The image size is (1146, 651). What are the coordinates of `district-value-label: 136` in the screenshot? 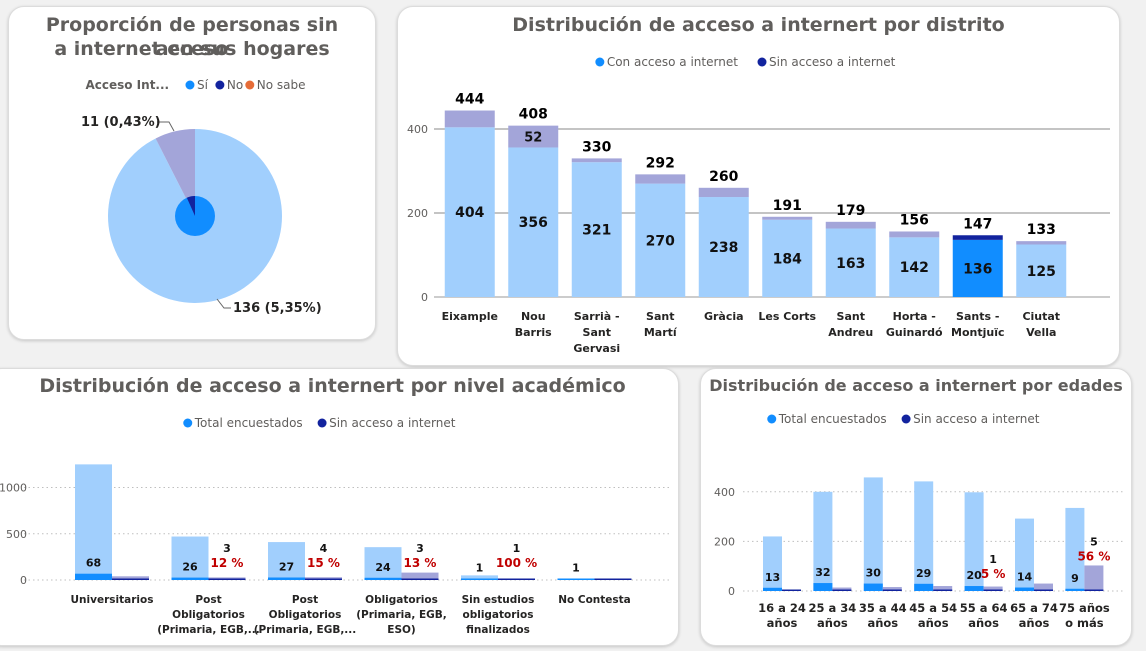 It's located at (977, 269).